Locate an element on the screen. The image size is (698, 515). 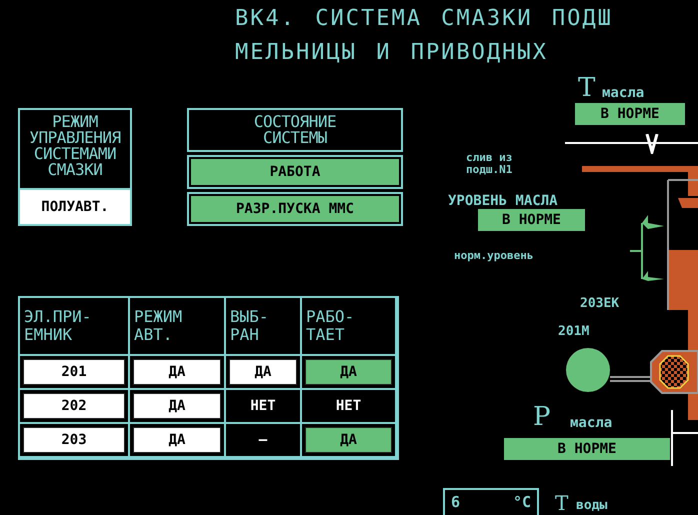
water-temp-label: воды is located at coordinates (592, 506).